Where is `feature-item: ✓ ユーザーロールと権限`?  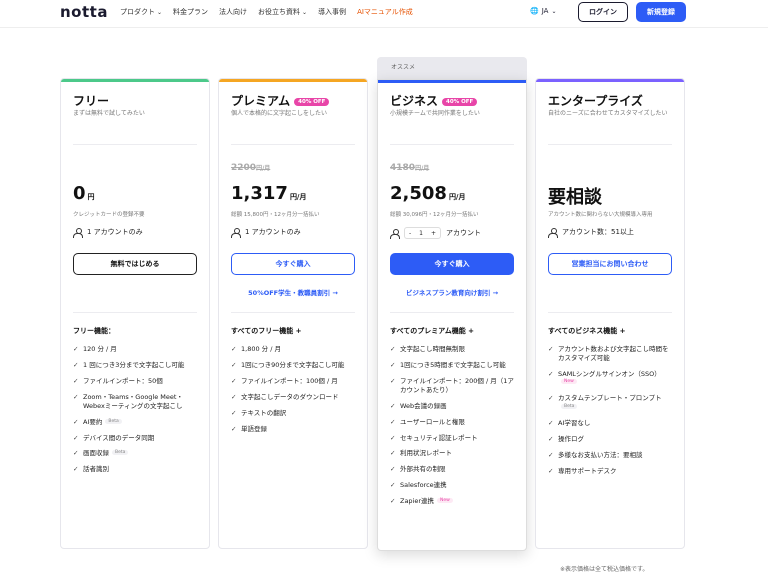
feature-item: ✓ ユーザーロールと権限 is located at coordinates (452, 422).